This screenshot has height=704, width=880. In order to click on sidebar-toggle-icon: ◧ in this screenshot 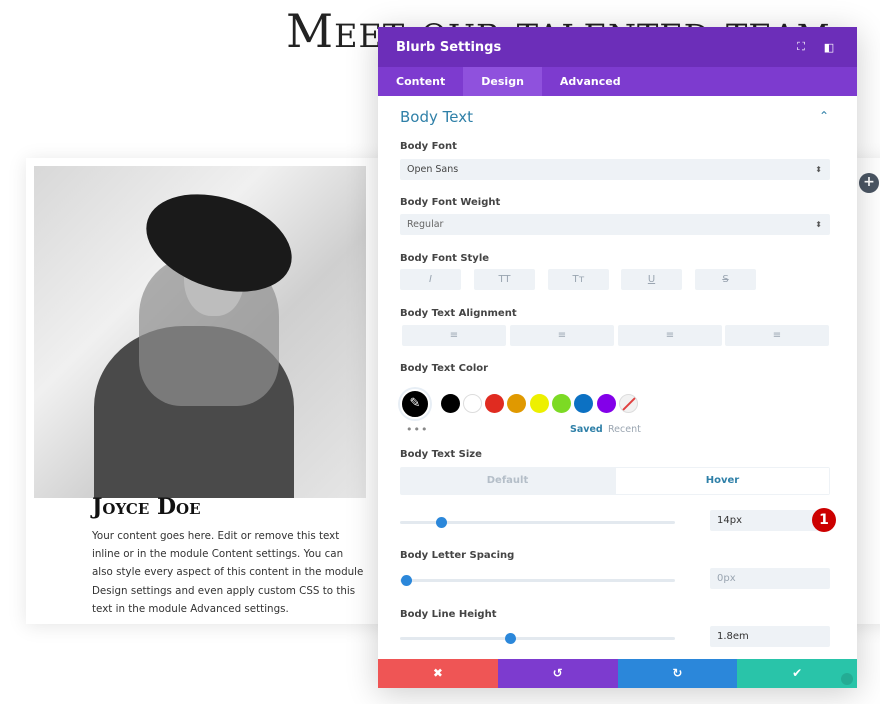, I will do `click(829, 47)`.